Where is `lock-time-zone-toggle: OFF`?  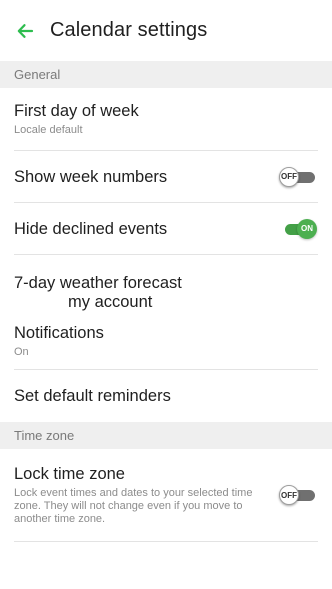 lock-time-zone-toggle: OFF is located at coordinates (298, 495).